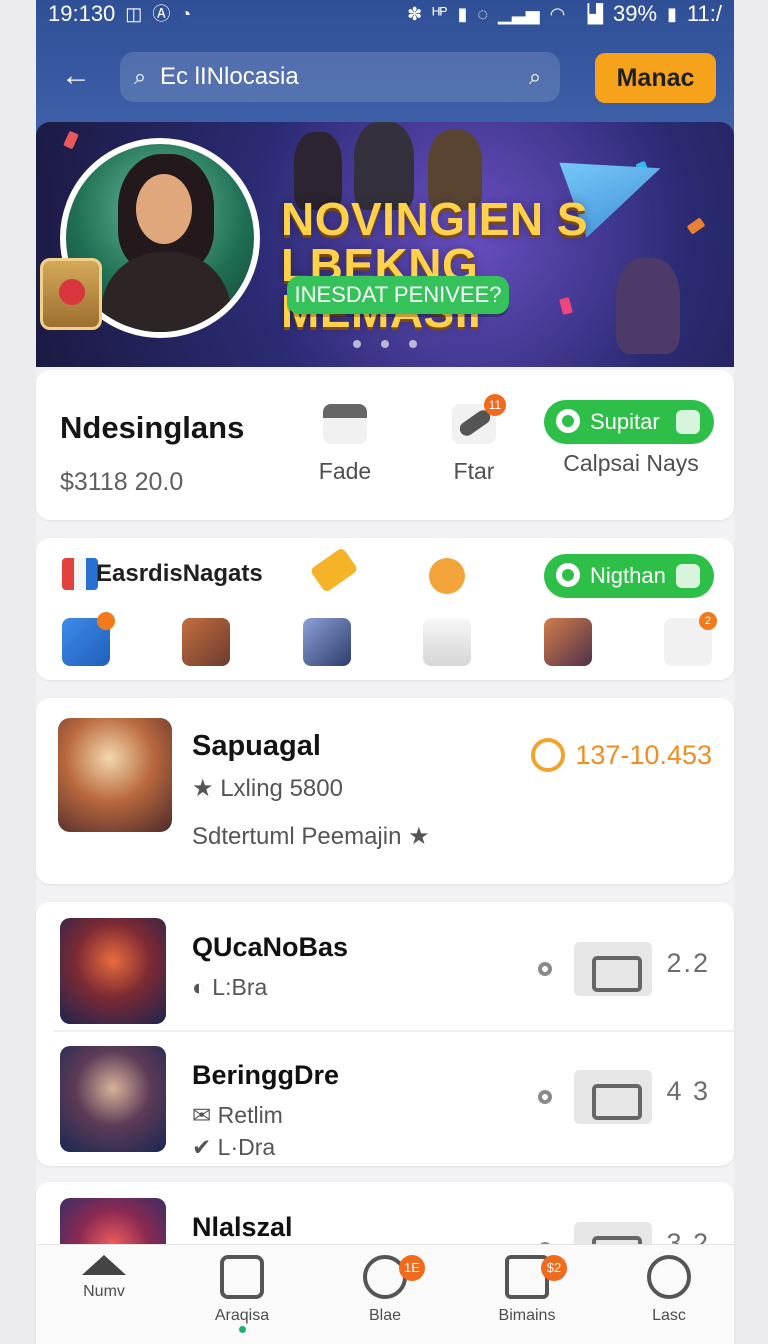 This screenshot has width=768, height=1344. What do you see at coordinates (385, 609) in the screenshot?
I see `category-card: EasrdisNagats Nigthan 2` at bounding box center [385, 609].